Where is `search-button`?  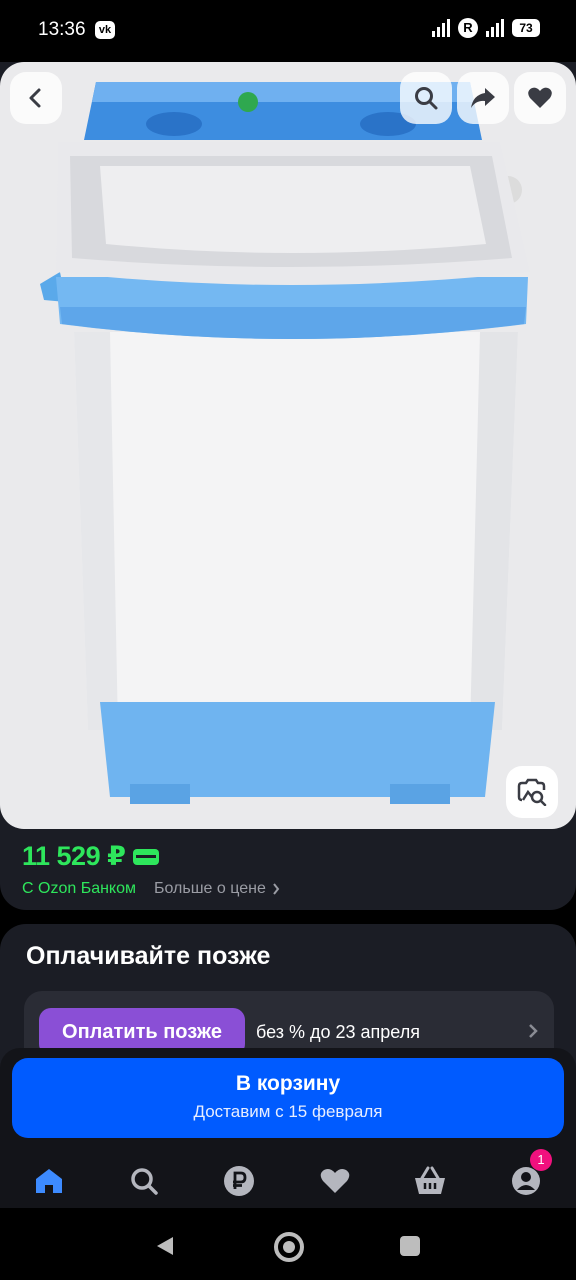 search-button is located at coordinates (426, 98).